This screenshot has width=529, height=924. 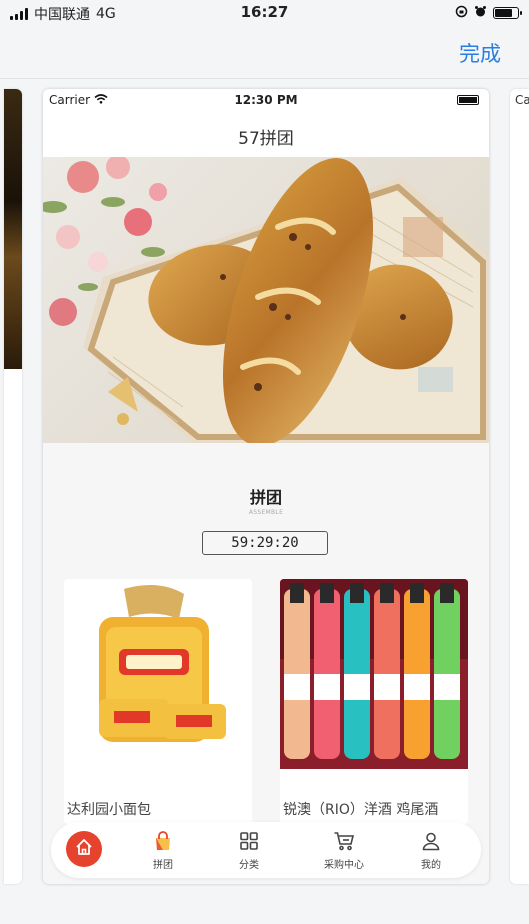 I want to click on preview-time: 12:30 PM, so click(x=266, y=100).